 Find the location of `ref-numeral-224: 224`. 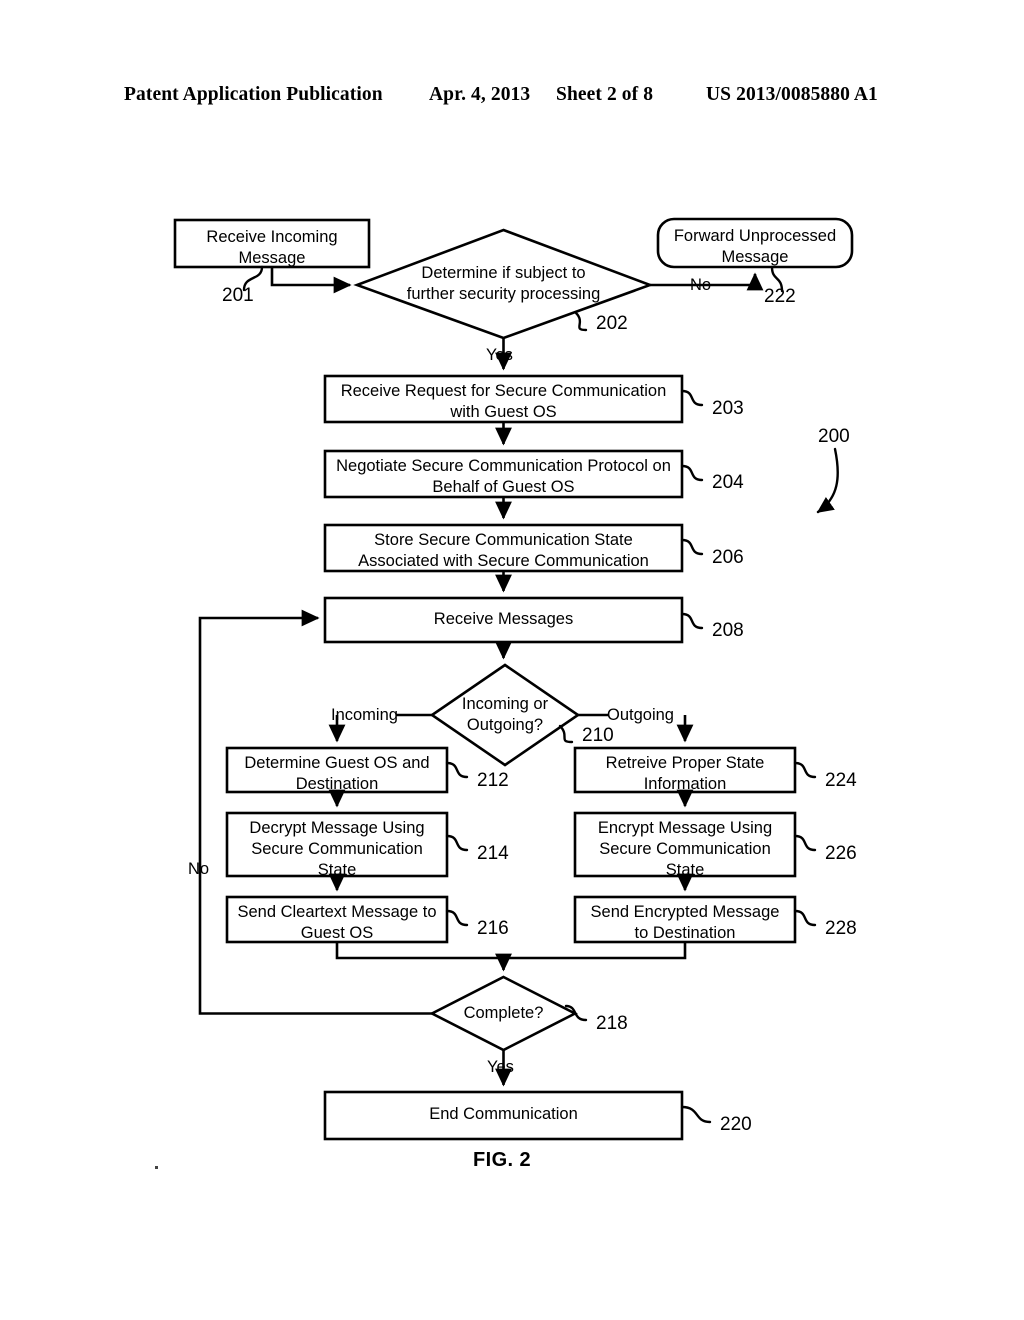

ref-numeral-224: 224 is located at coordinates (841, 780).